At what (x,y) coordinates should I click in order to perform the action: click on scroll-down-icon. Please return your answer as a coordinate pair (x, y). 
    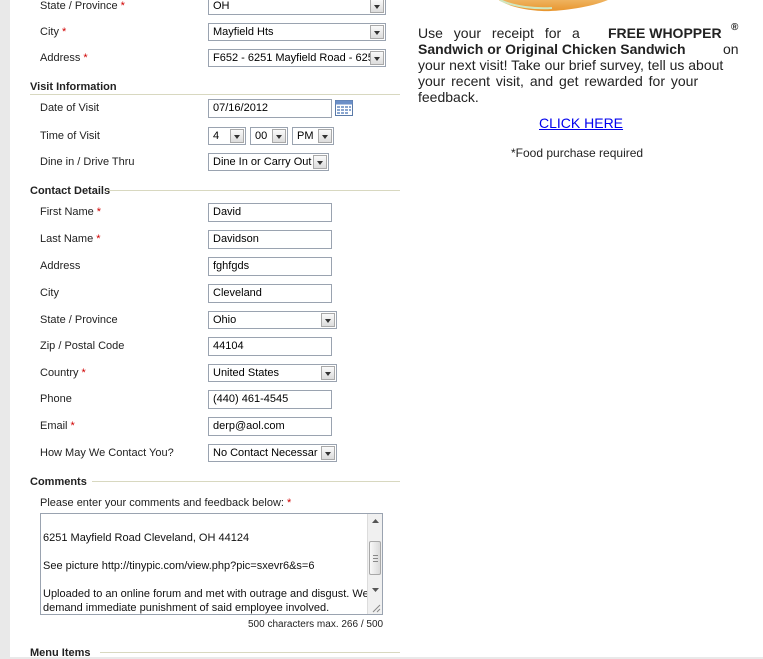
    Looking at the image, I should click on (375, 589).